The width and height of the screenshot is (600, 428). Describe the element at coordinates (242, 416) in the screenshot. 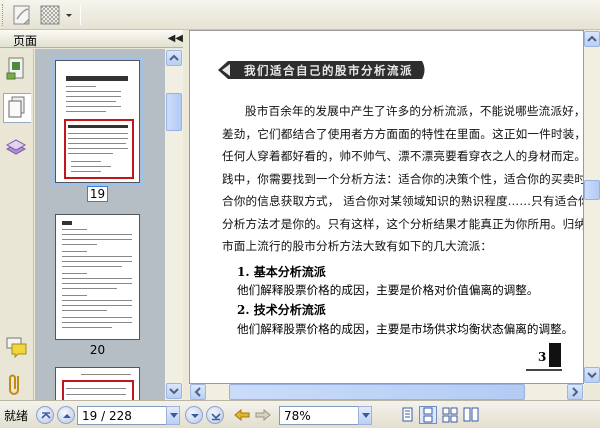

I see `back-arrow-icon` at that location.